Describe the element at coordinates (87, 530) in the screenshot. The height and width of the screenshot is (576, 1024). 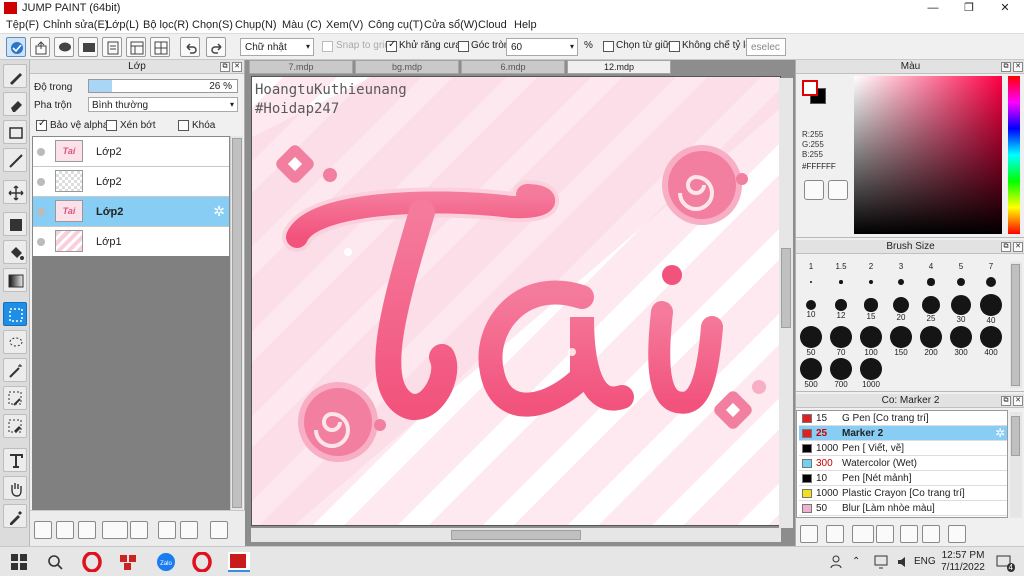
I see `new-layer-1bit-icon` at that location.